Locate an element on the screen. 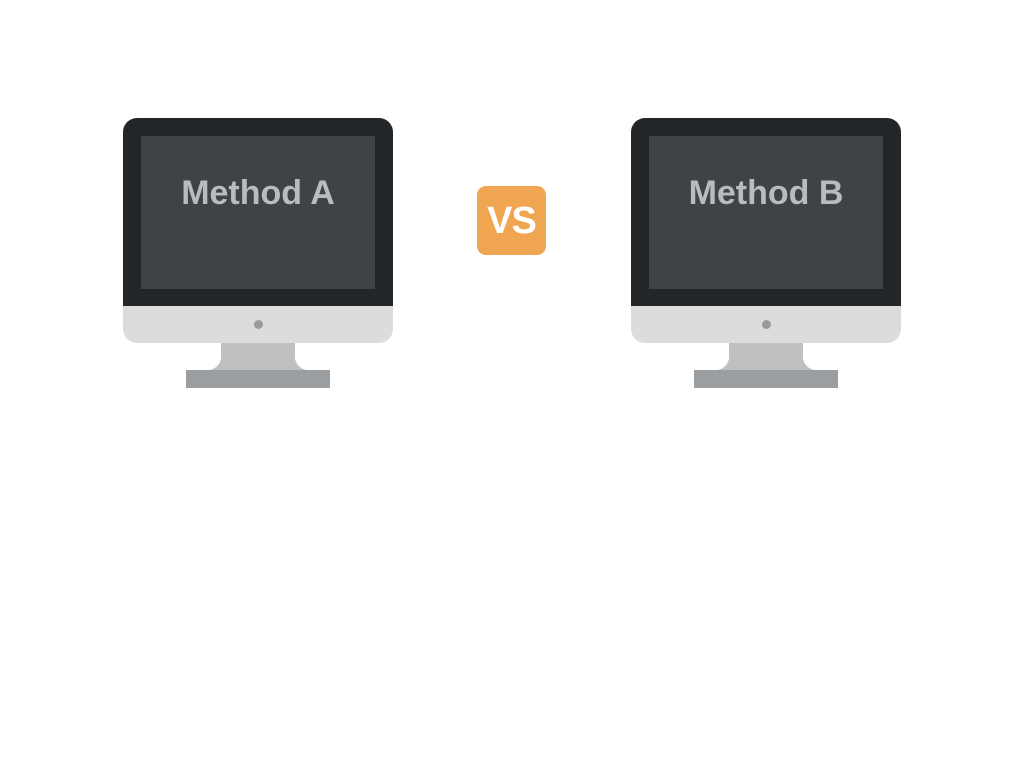 The width and height of the screenshot is (1024, 768). method-b-monitor: Method B is located at coordinates (766, 253).